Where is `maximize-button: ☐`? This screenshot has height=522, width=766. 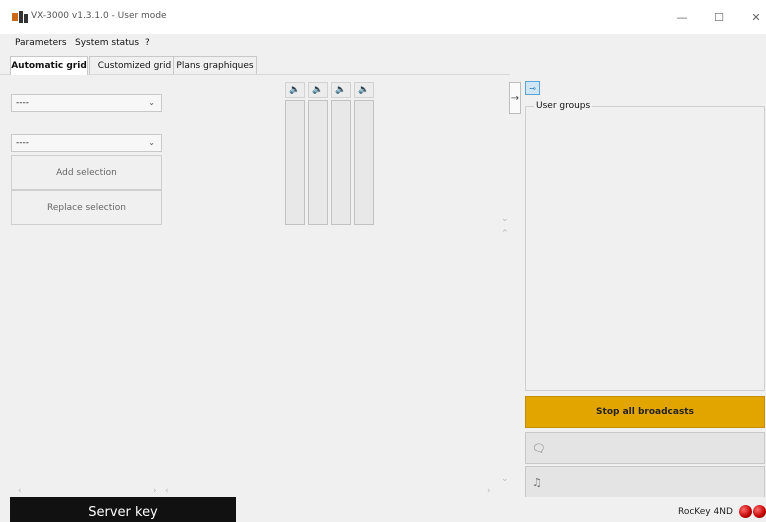
maximize-button: ☐ is located at coordinates (719, 17).